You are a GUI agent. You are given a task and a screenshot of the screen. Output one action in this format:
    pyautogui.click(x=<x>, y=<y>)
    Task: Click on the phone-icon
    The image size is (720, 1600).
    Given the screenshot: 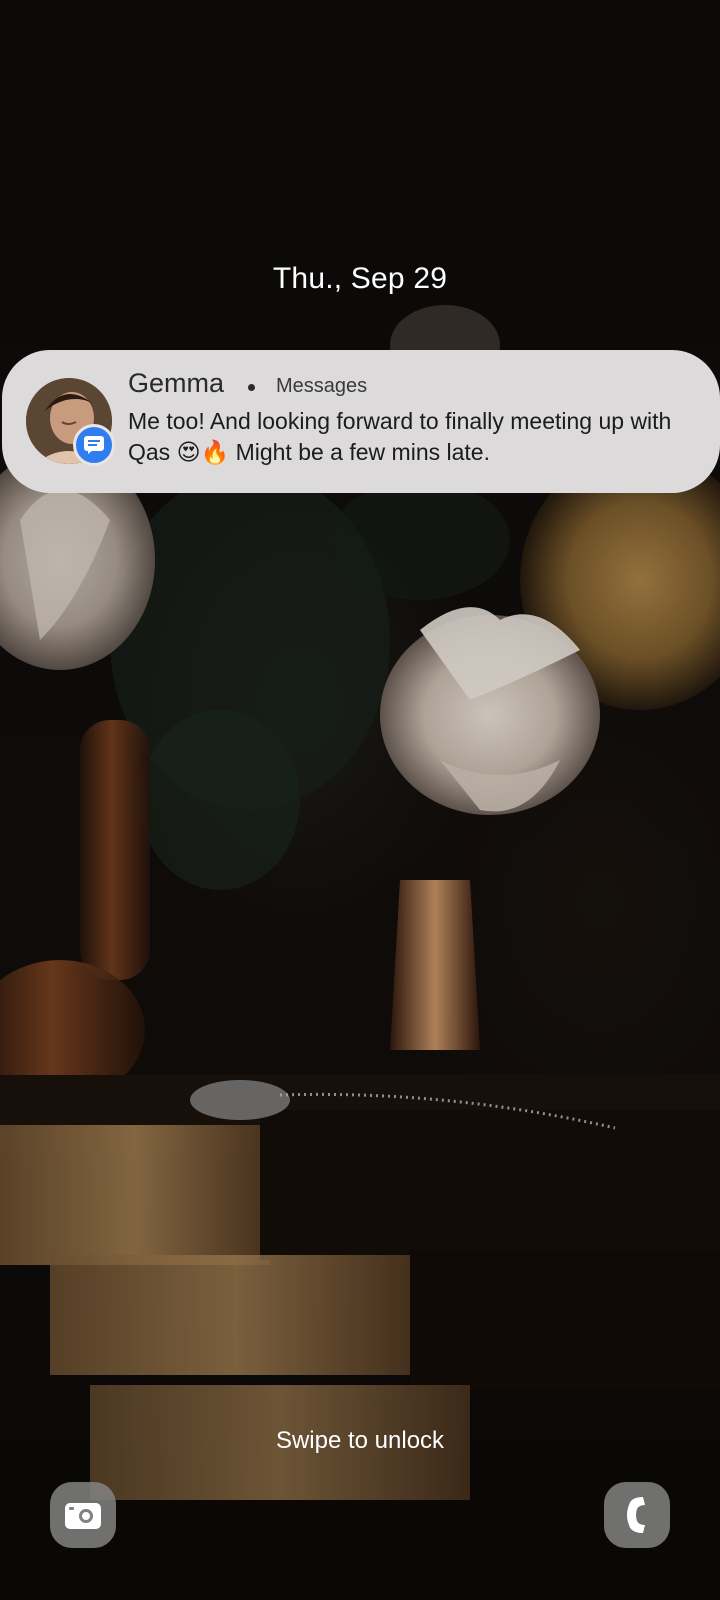 What is the action you would take?
    pyautogui.click(x=636, y=1515)
    